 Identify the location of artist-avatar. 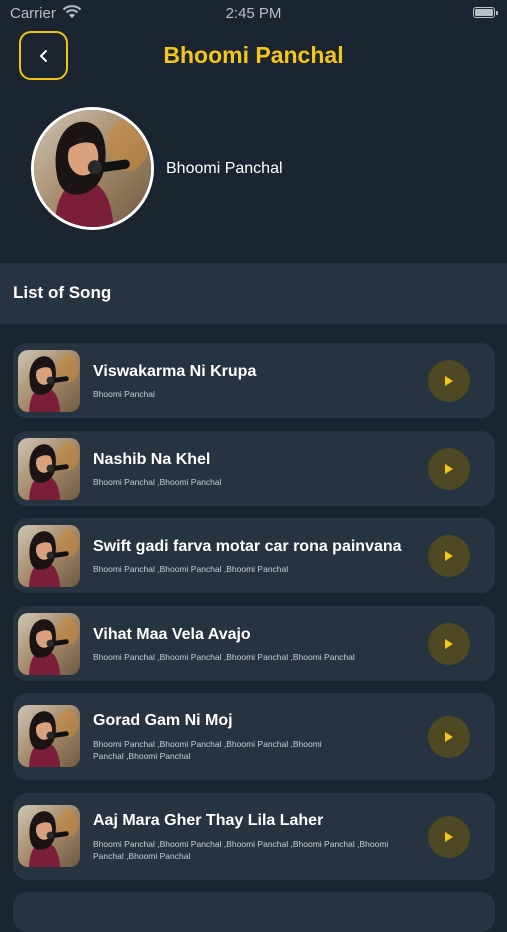
(92, 168).